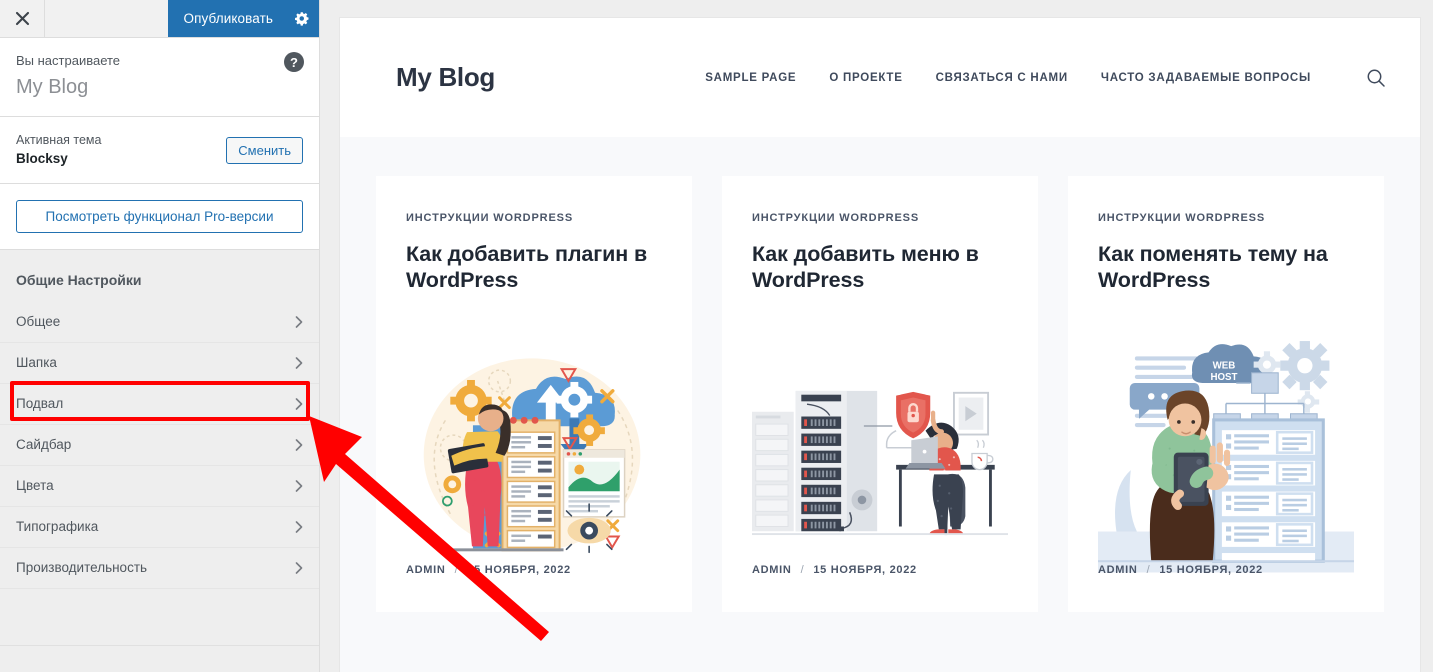 This screenshot has width=1433, height=672. I want to click on cloud-label-host: HOST, so click(1223, 377).